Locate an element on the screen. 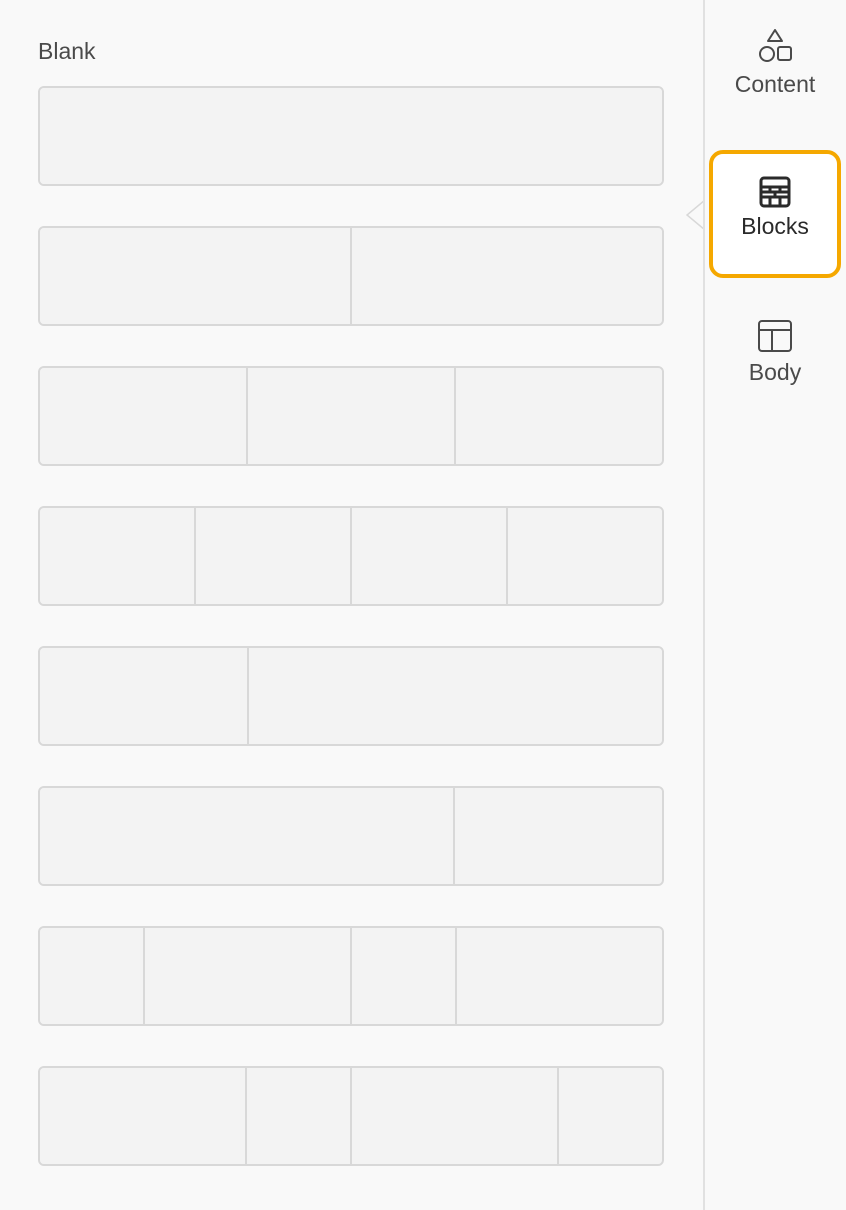 Image resolution: width=846 pixels, height=1210 pixels. layout-option-3-columns-equal is located at coordinates (351, 416).